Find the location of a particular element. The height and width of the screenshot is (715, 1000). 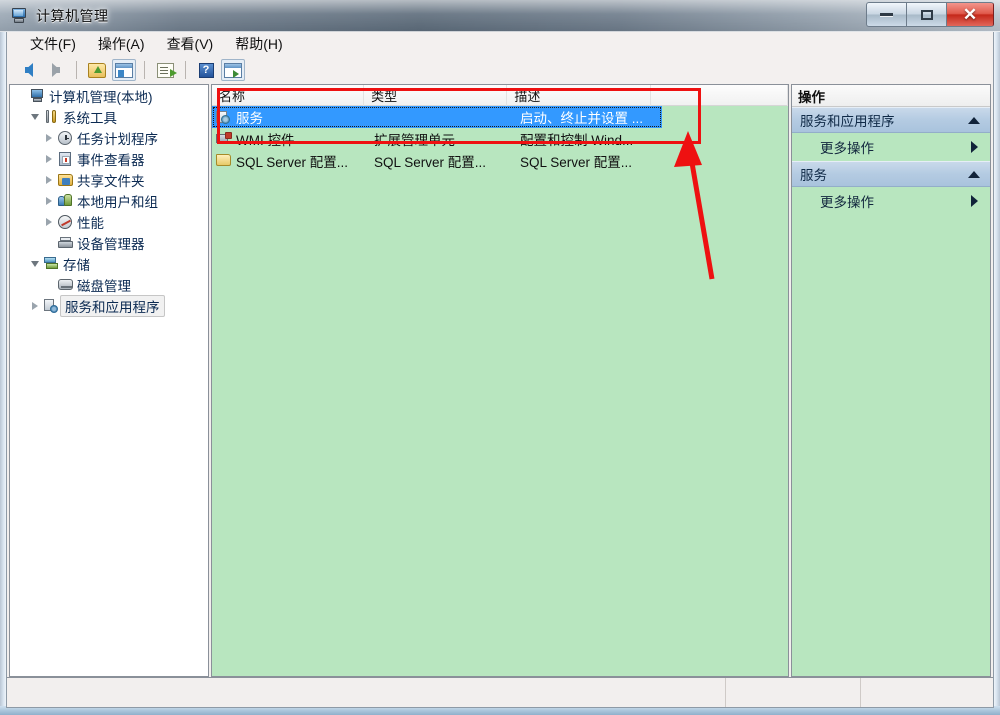

menu-view: 查看(V) is located at coordinates (190, 44).